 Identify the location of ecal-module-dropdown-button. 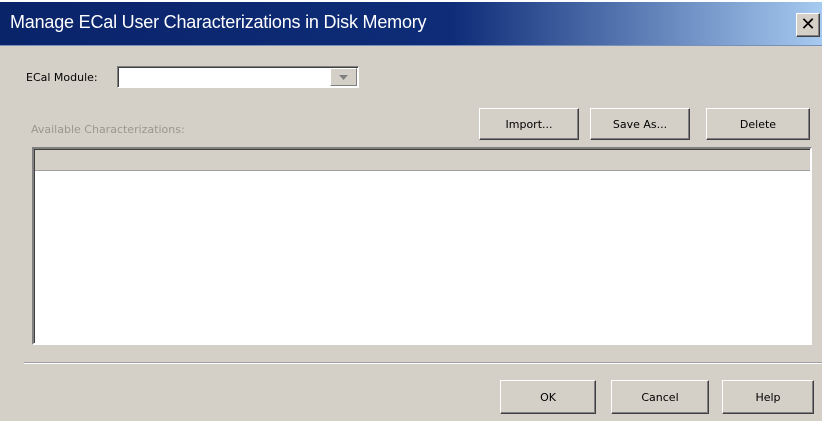
(343, 77).